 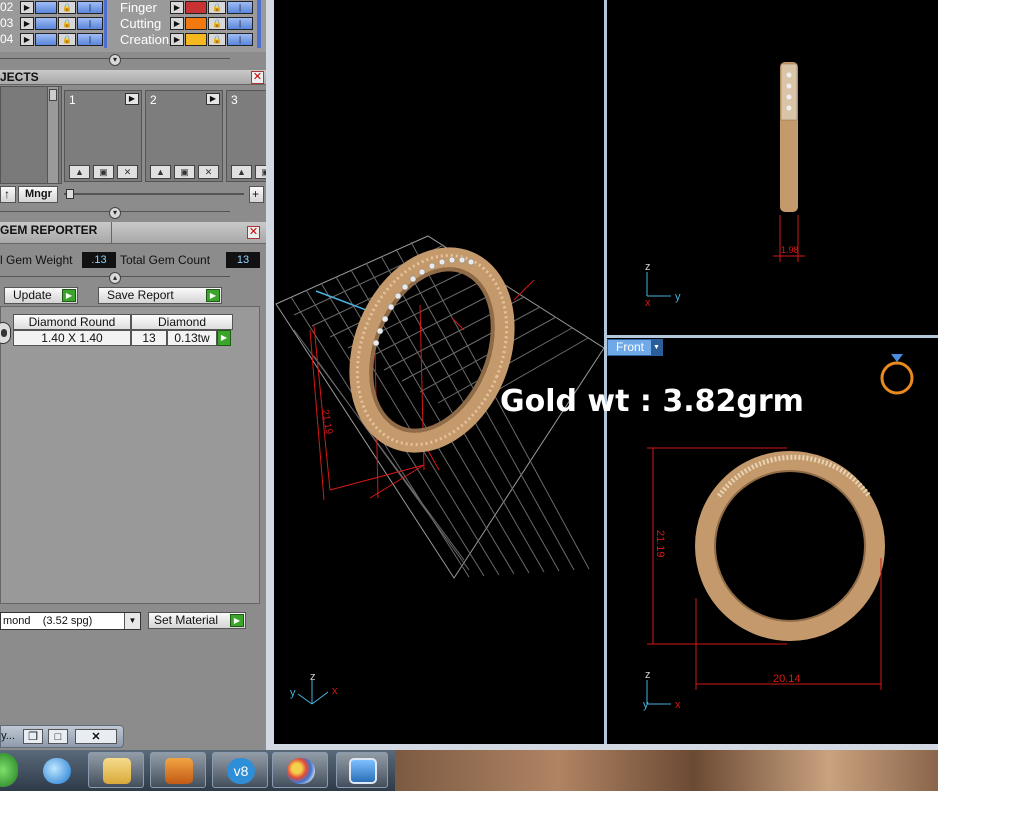 I want to click on layer-row: 04 ▶ 🔒 |, so click(x=52, y=39).